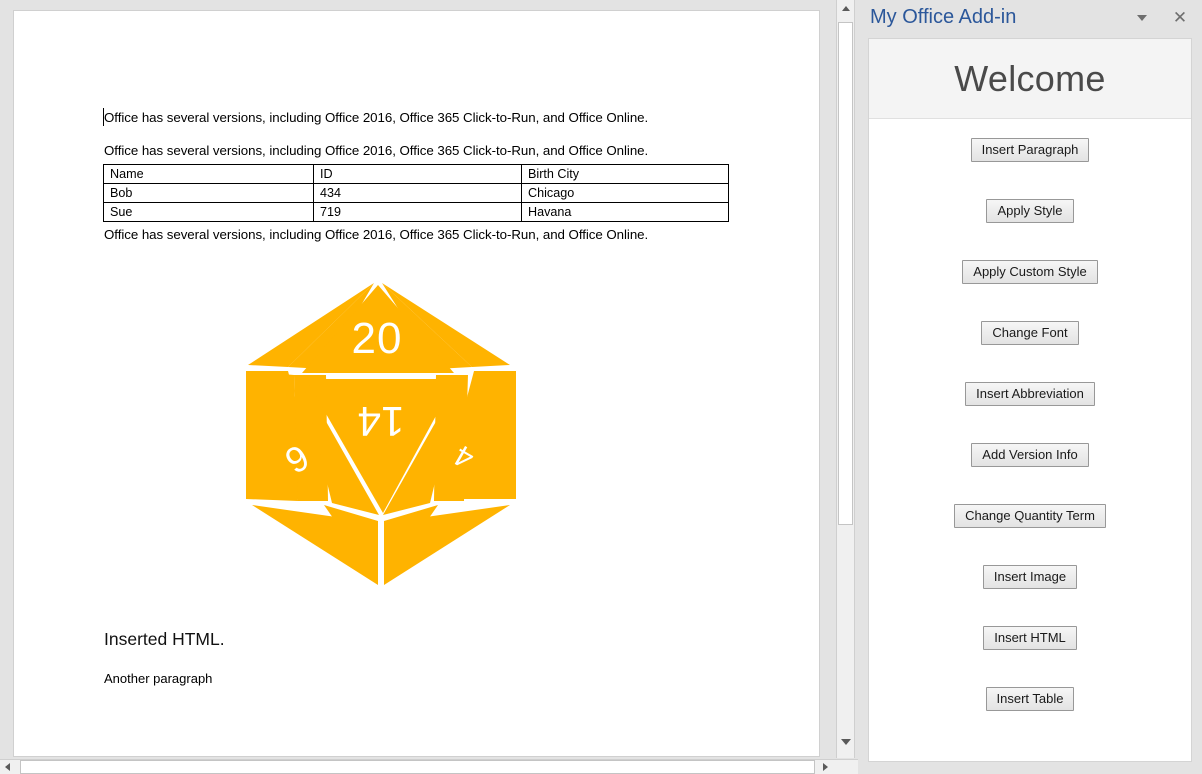 The height and width of the screenshot is (774, 1202). I want to click on addin-button-row: Insert Image, so click(1030, 577).